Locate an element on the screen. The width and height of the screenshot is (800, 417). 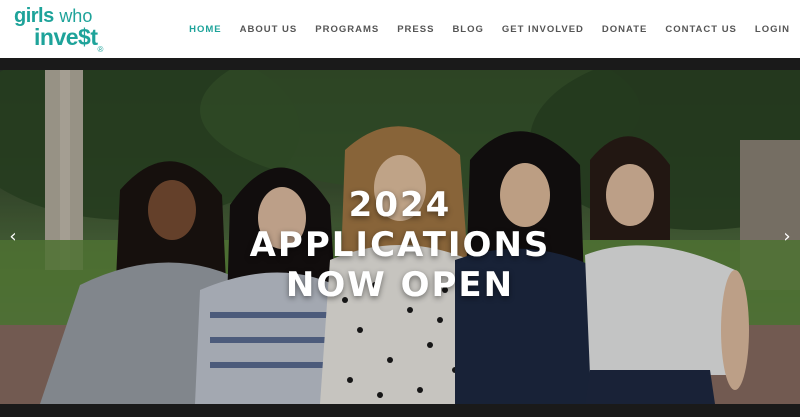
girls-who-invest-logo: girls who inve$t® is located at coordinates (69, 30).